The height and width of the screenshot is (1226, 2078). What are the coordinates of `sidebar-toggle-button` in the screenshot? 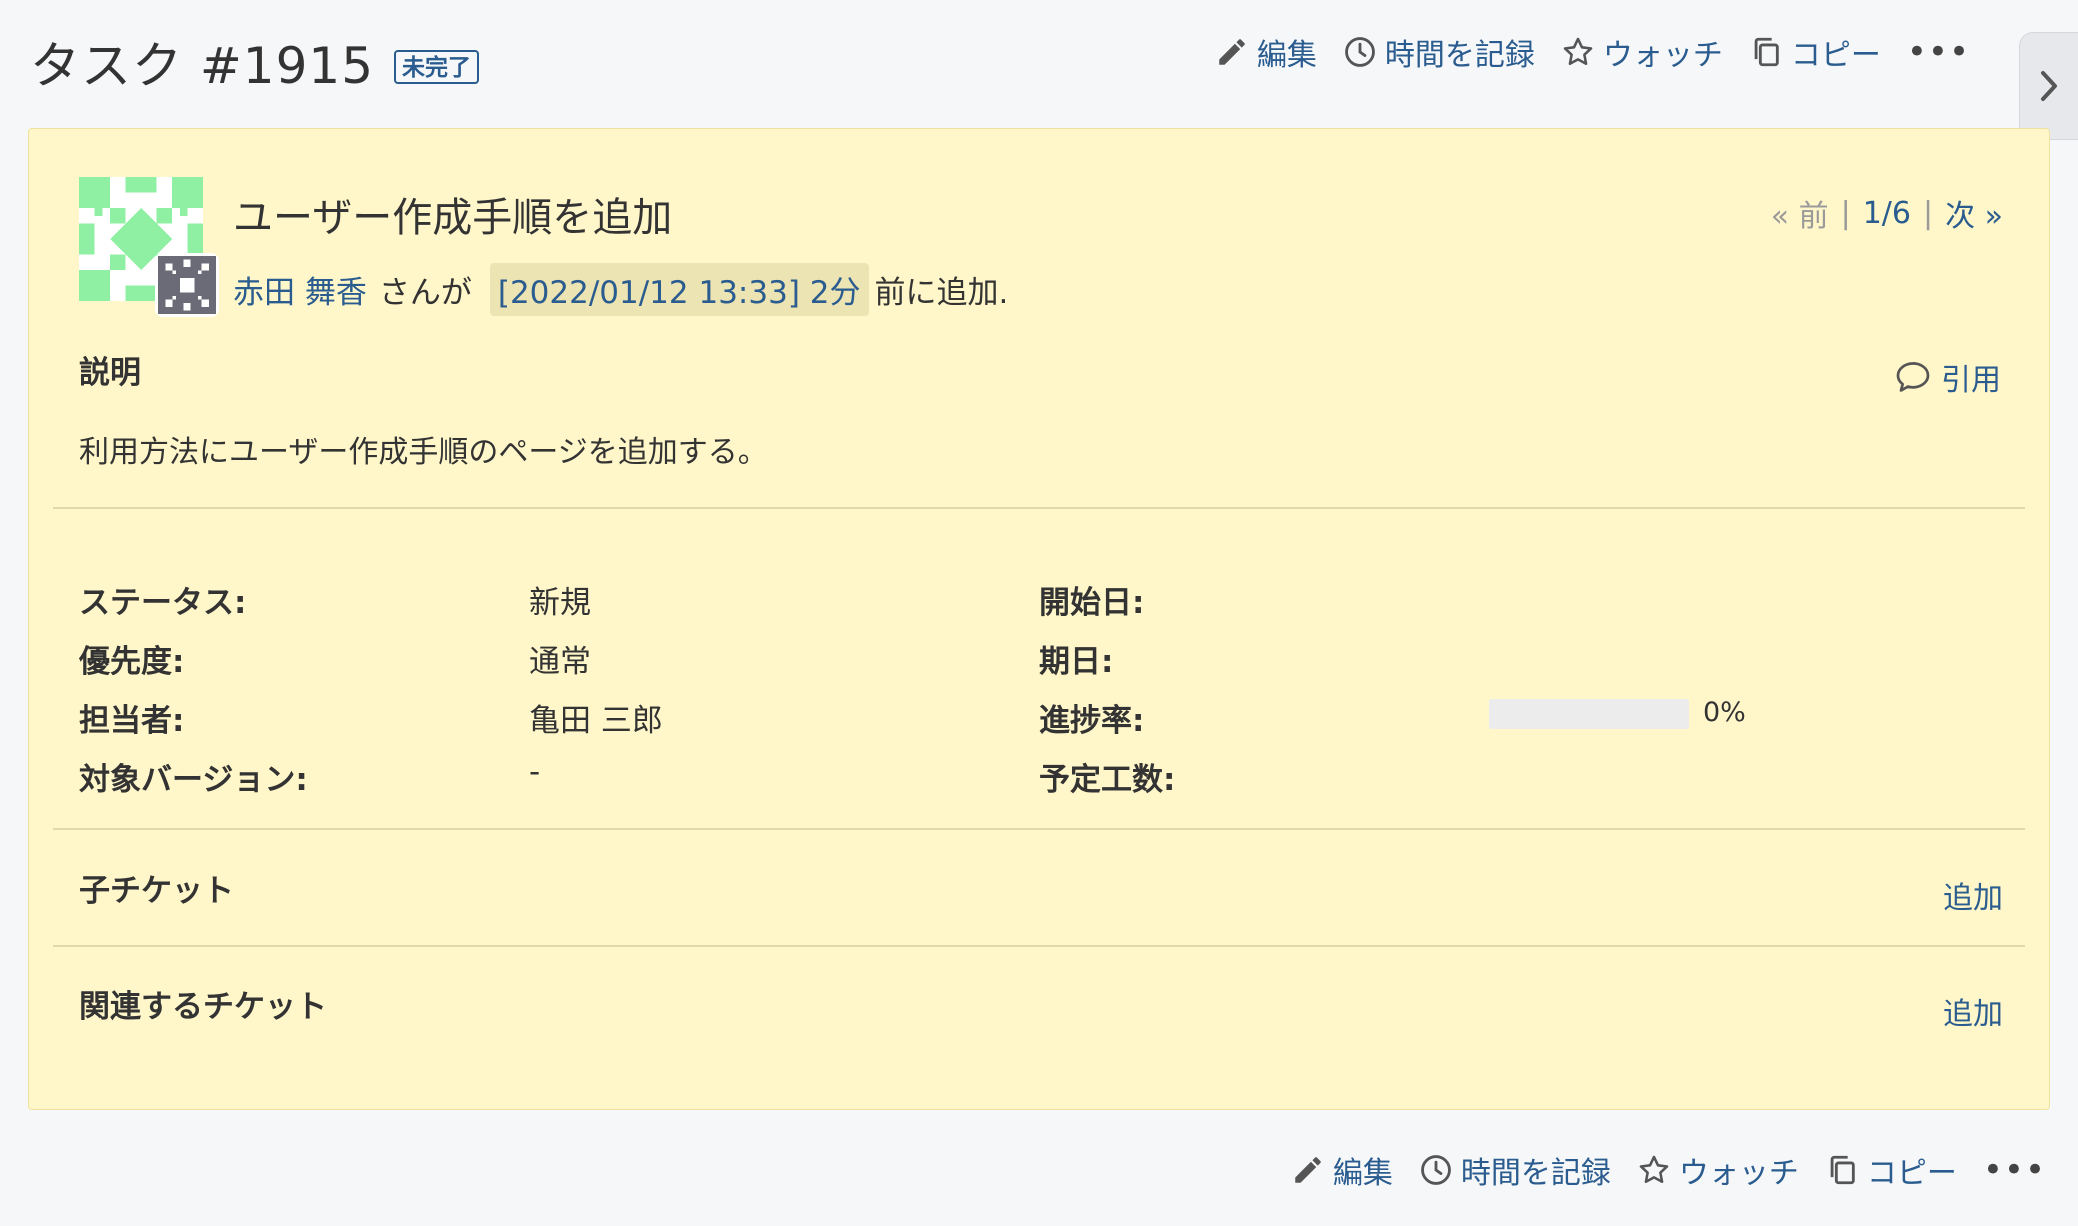 It's located at (2048, 86).